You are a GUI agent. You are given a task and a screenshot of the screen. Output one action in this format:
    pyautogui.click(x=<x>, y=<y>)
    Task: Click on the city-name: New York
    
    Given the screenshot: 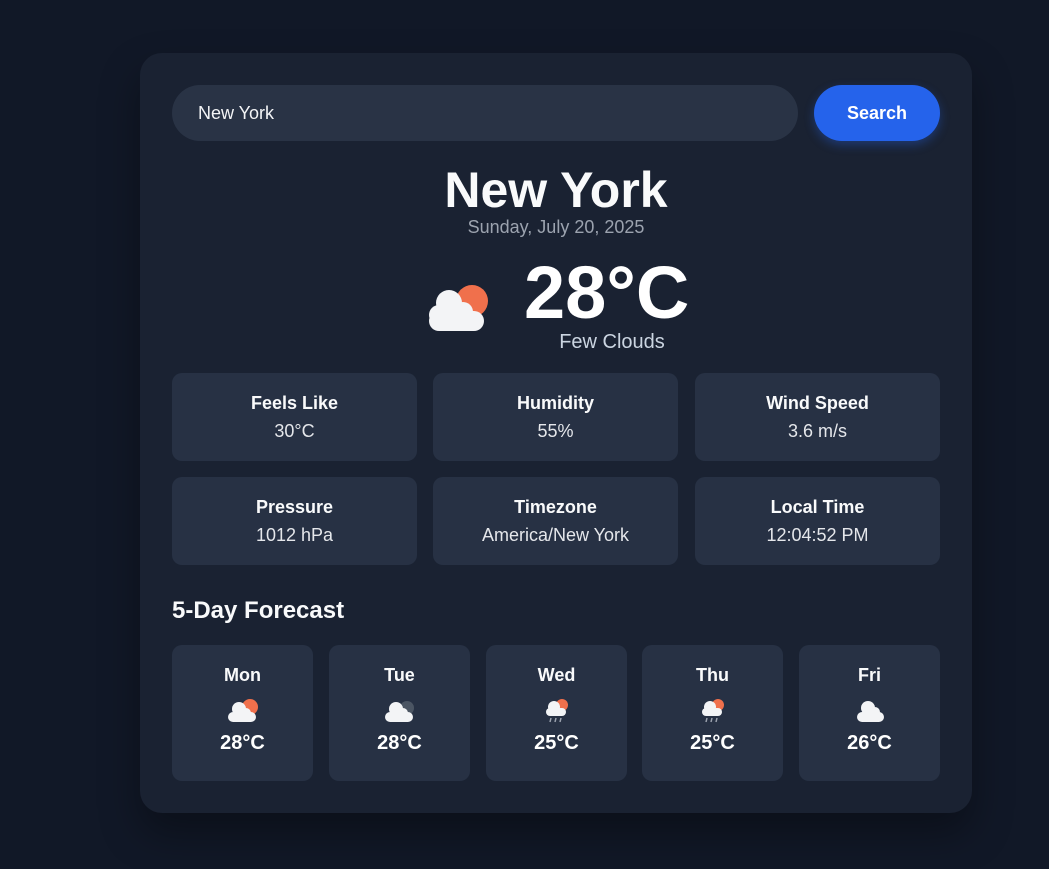 What is the action you would take?
    pyautogui.click(x=556, y=190)
    